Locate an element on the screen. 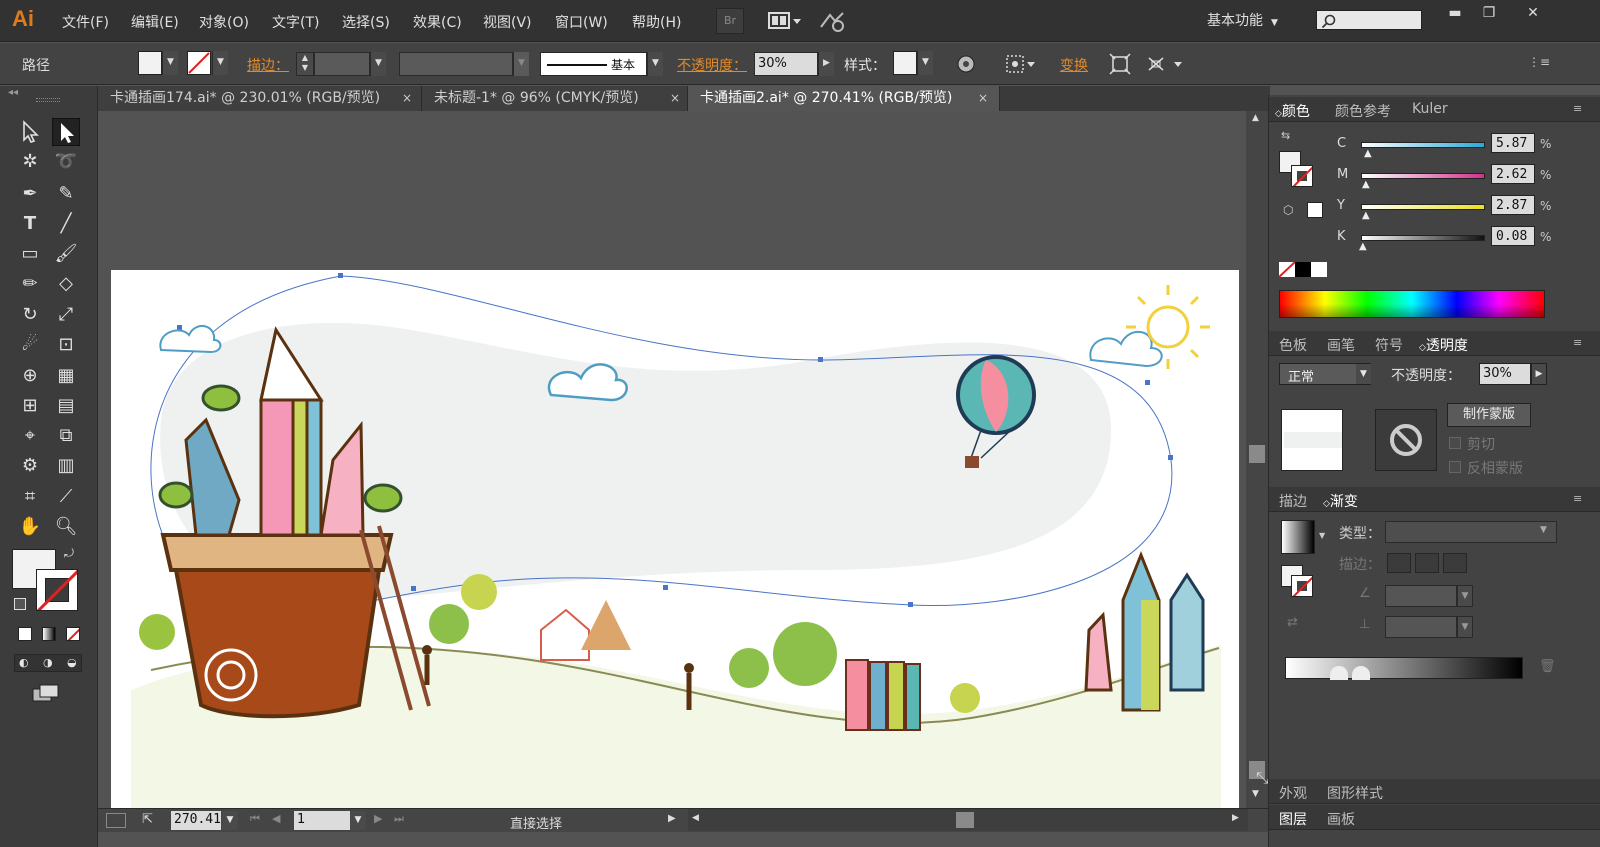 The image size is (1600, 847). graphic-style-swatch is located at coordinates (905, 63).